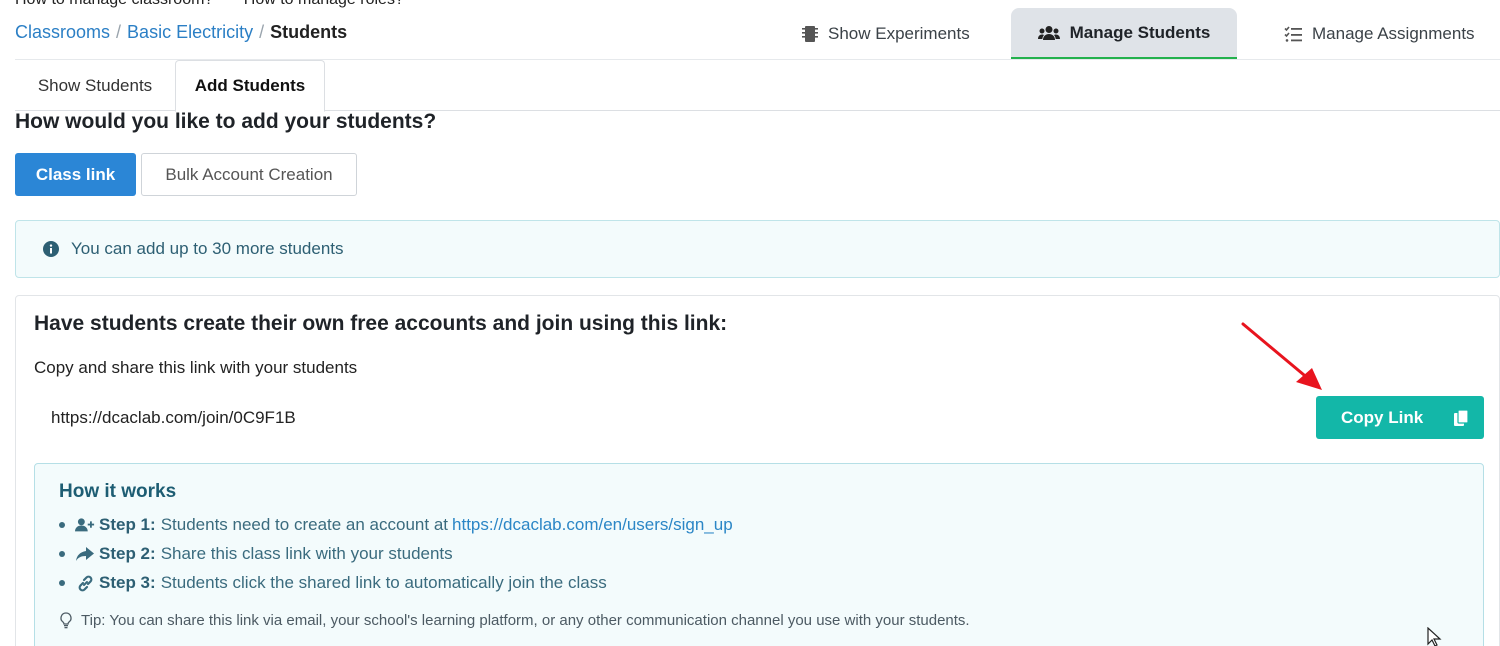 The height and width of the screenshot is (646, 1500). What do you see at coordinates (118, 491) in the screenshot?
I see `how-it-works-title: How it works` at bounding box center [118, 491].